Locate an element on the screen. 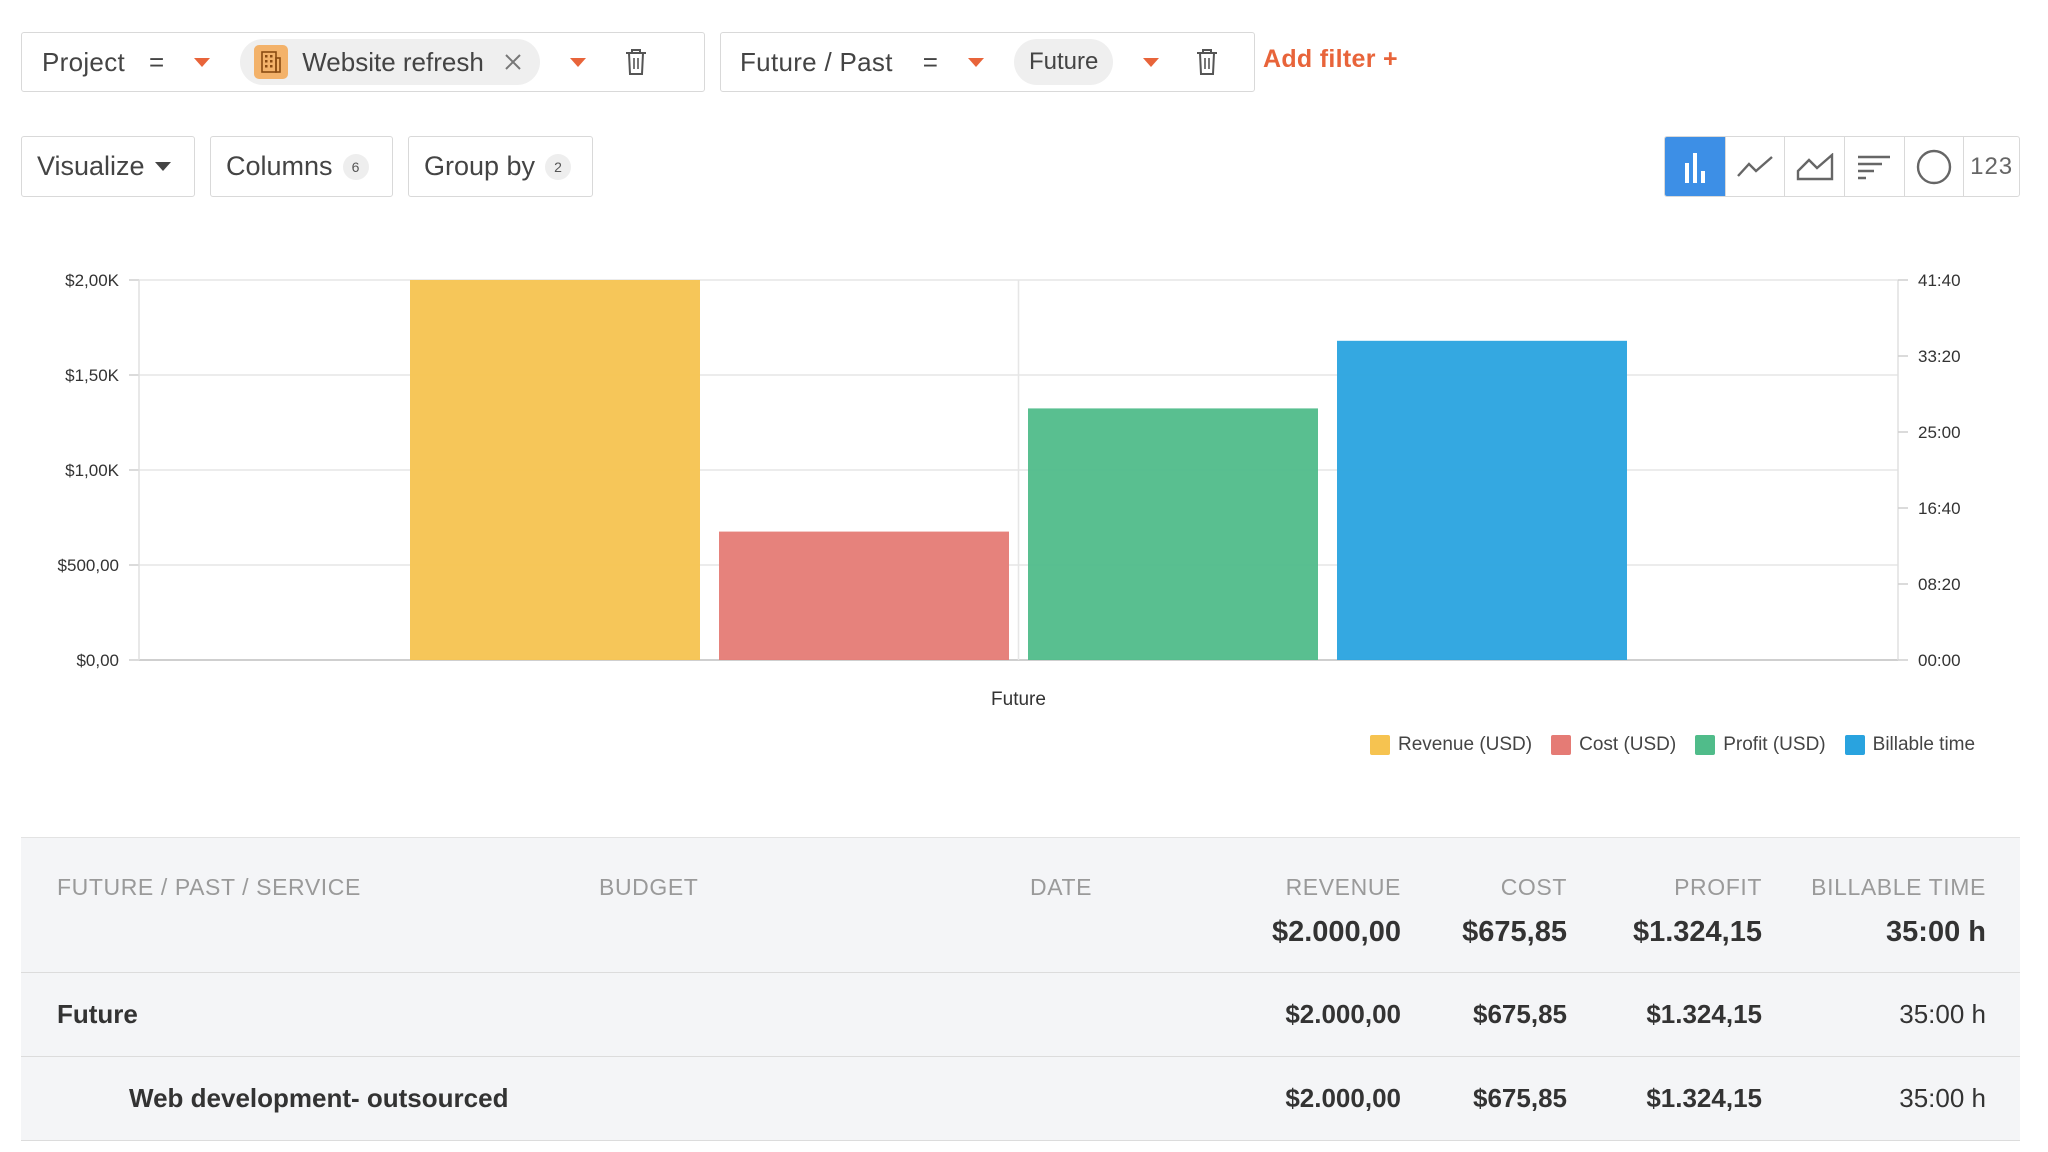 Image resolution: width=2048 pixels, height=1152 pixels. chart-type-selector: 123 is located at coordinates (1842, 166).